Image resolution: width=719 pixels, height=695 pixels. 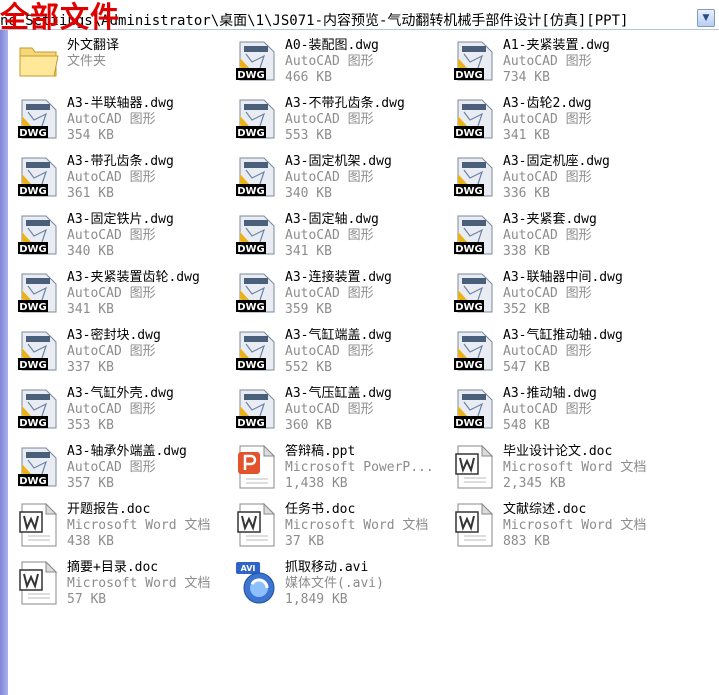 I want to click on file-size: 883 KB, so click(x=526, y=541).